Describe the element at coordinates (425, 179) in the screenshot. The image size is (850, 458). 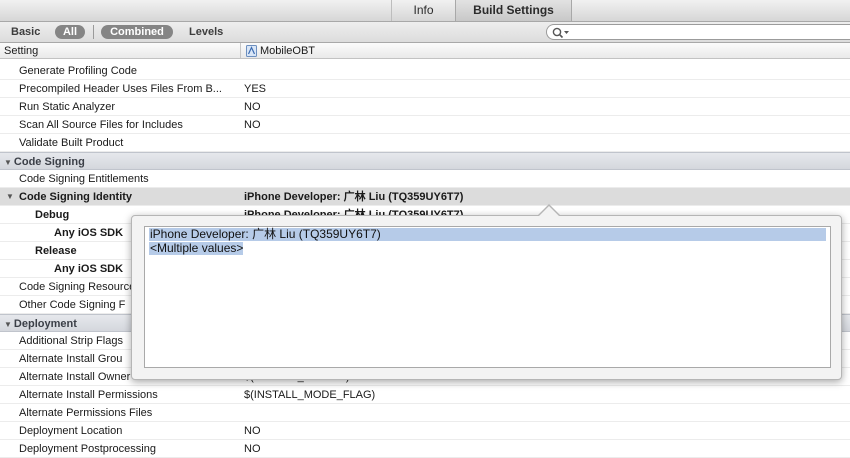
I see `table-row: Code Signing Entitlements` at that location.